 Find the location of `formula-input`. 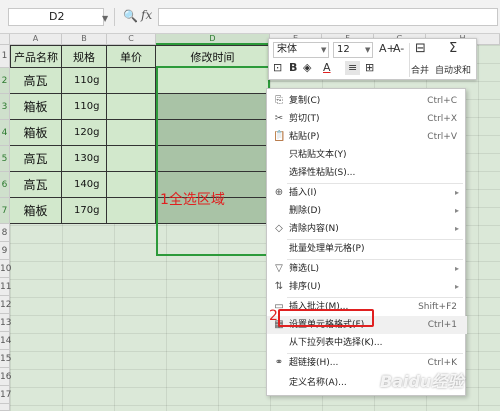

formula-input is located at coordinates (328, 17).